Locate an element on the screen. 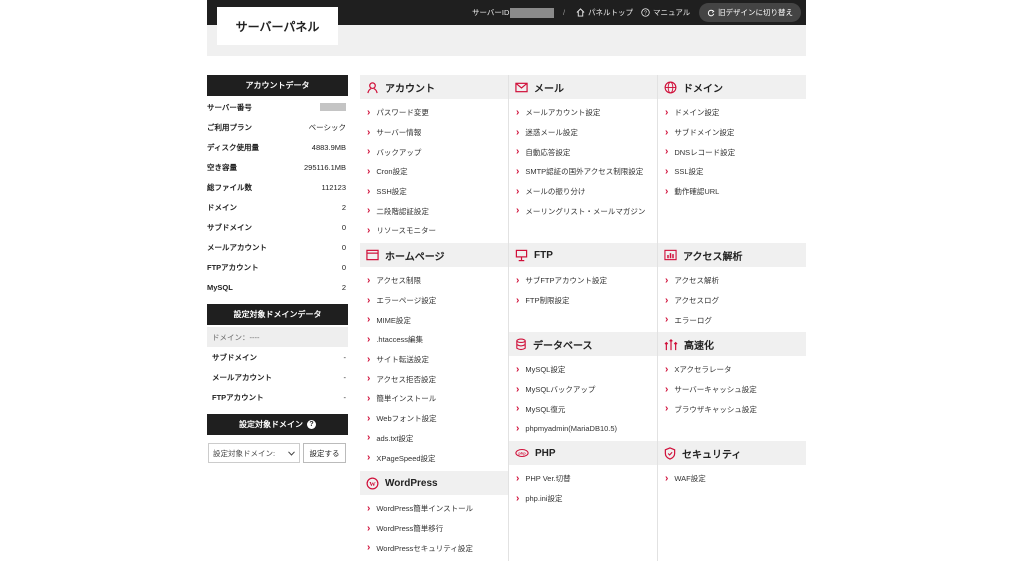 The height and width of the screenshot is (576, 1024). domain-key: サブドメイン is located at coordinates (234, 357).